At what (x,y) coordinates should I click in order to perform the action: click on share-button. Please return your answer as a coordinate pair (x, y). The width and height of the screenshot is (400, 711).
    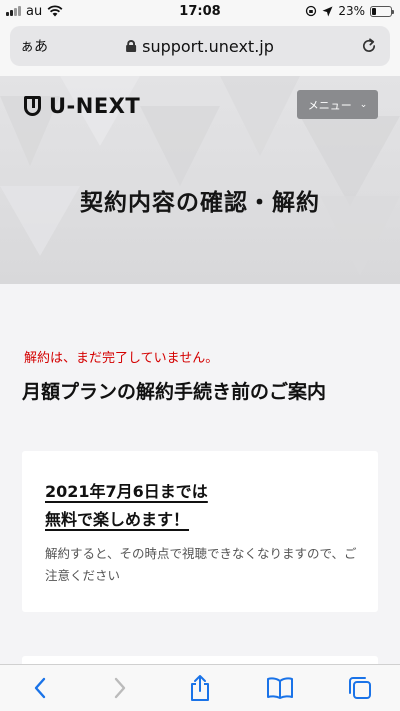
    Looking at the image, I should click on (200, 688).